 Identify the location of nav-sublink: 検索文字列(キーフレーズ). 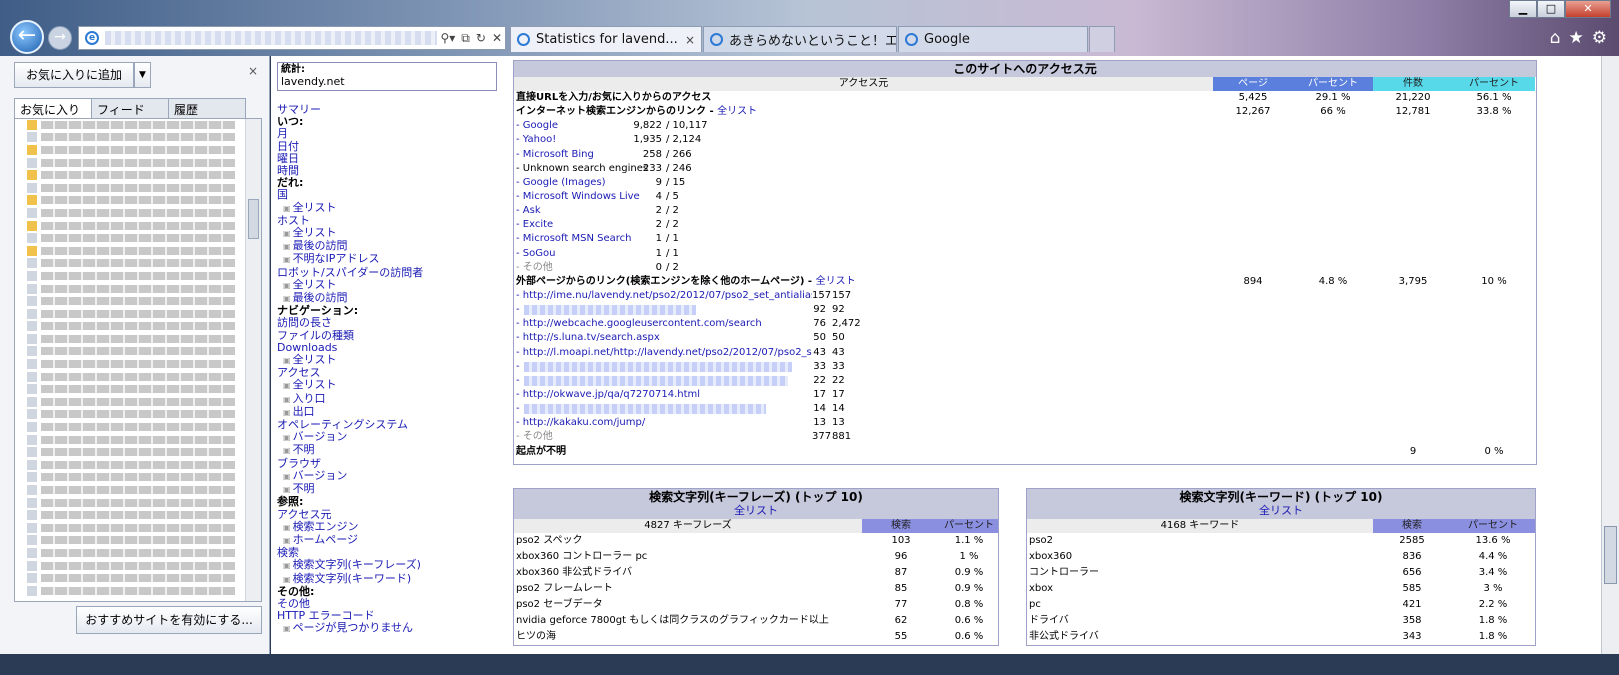
(387, 565).